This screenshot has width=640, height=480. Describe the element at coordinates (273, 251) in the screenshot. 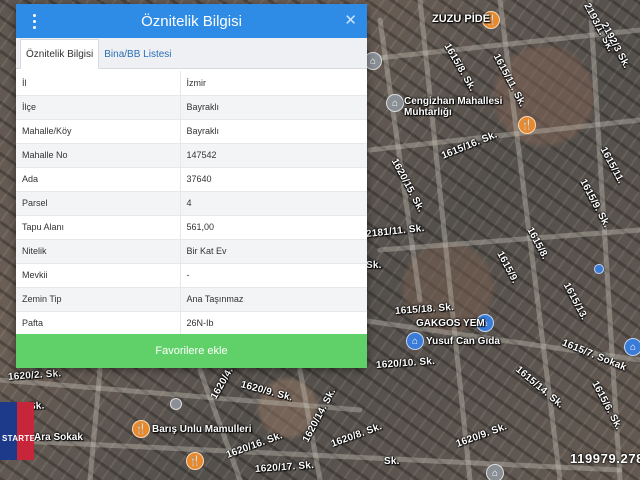

I see `attribute-value: Bir Kat Ev` at that location.